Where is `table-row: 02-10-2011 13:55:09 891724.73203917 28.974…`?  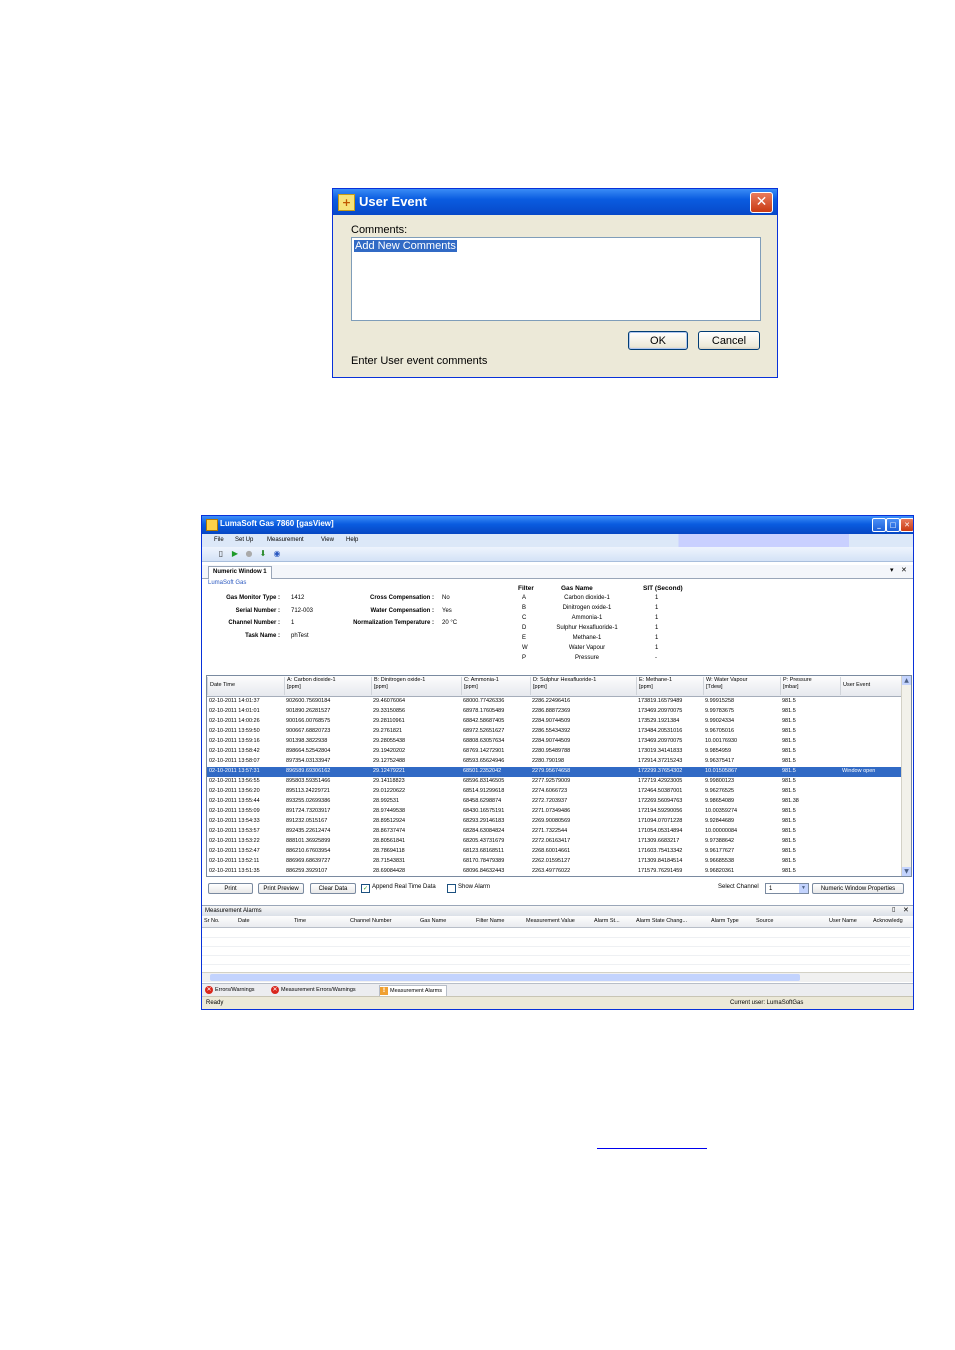 table-row: 02-10-2011 13:55:09 891724.73203917 28.974… is located at coordinates (555, 812).